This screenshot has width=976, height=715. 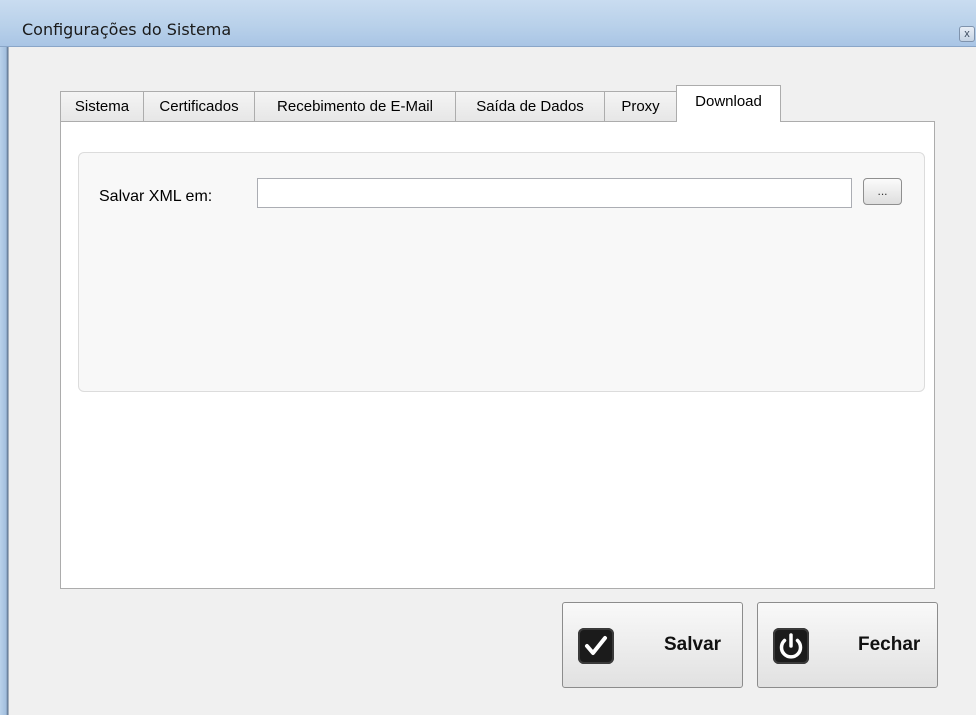 I want to click on checkmark-icon, so click(x=596, y=646).